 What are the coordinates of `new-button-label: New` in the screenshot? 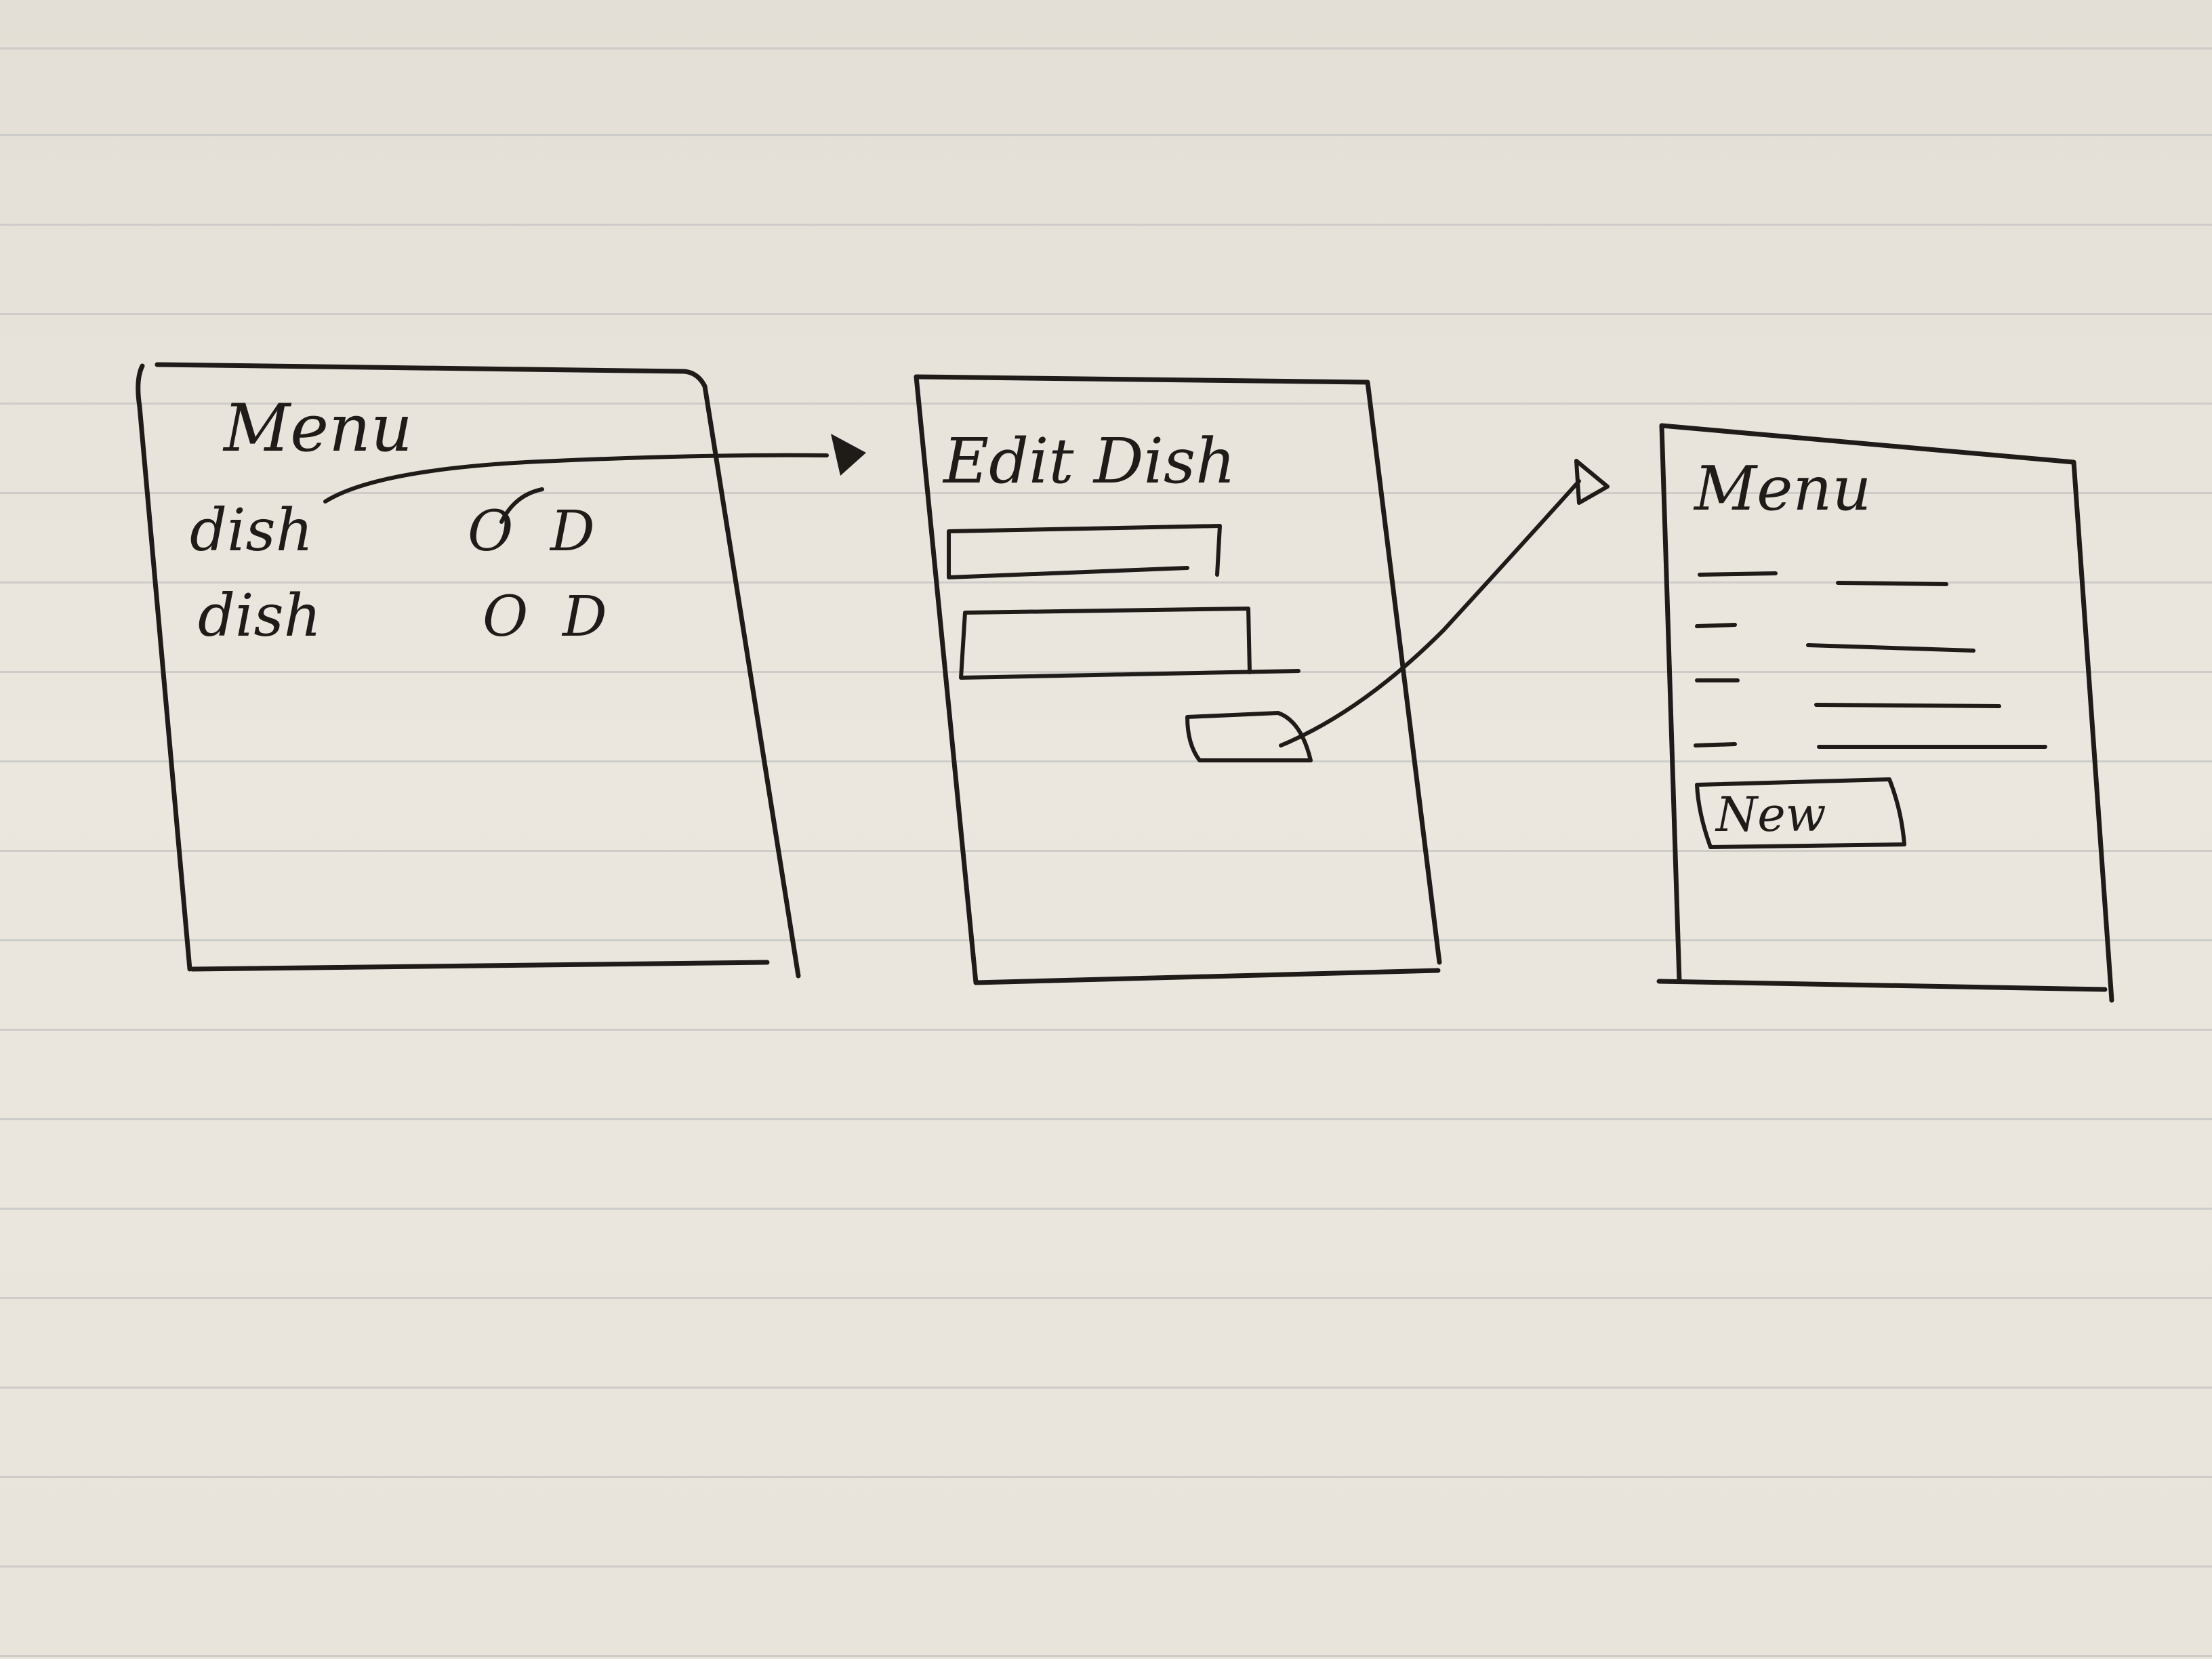 It's located at (1770, 814).